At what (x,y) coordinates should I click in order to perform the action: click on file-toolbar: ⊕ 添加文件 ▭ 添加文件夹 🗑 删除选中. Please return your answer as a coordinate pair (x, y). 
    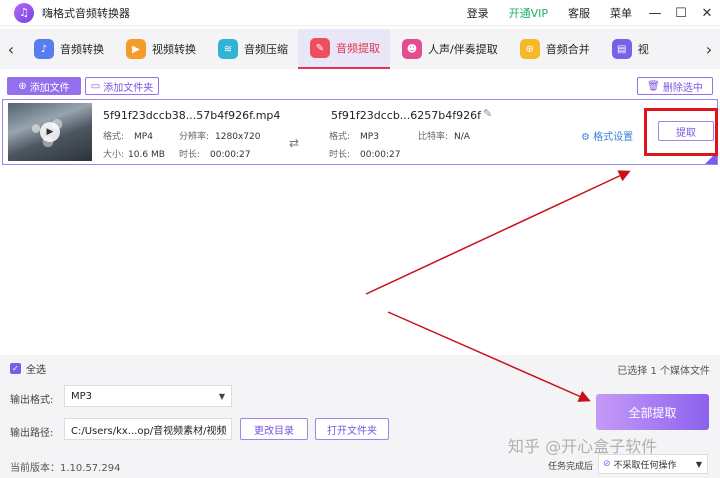
    Looking at the image, I should click on (360, 86).